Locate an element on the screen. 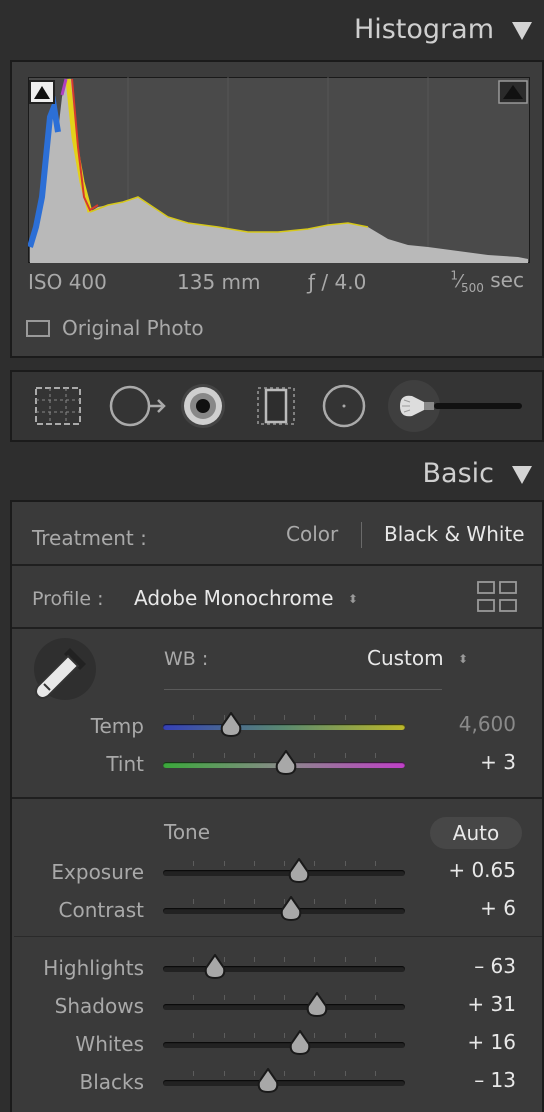  slider-track-shadows is located at coordinates (284, 1007).